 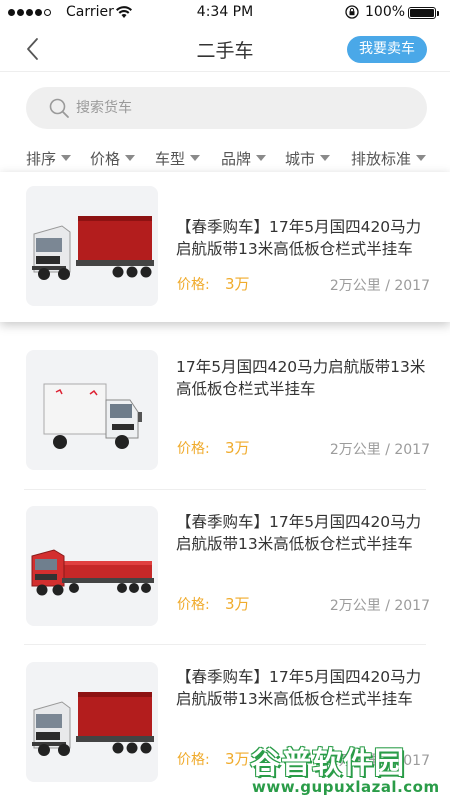 I want to click on watermark-url: www.gupuxlazal.com, so click(x=346, y=787).